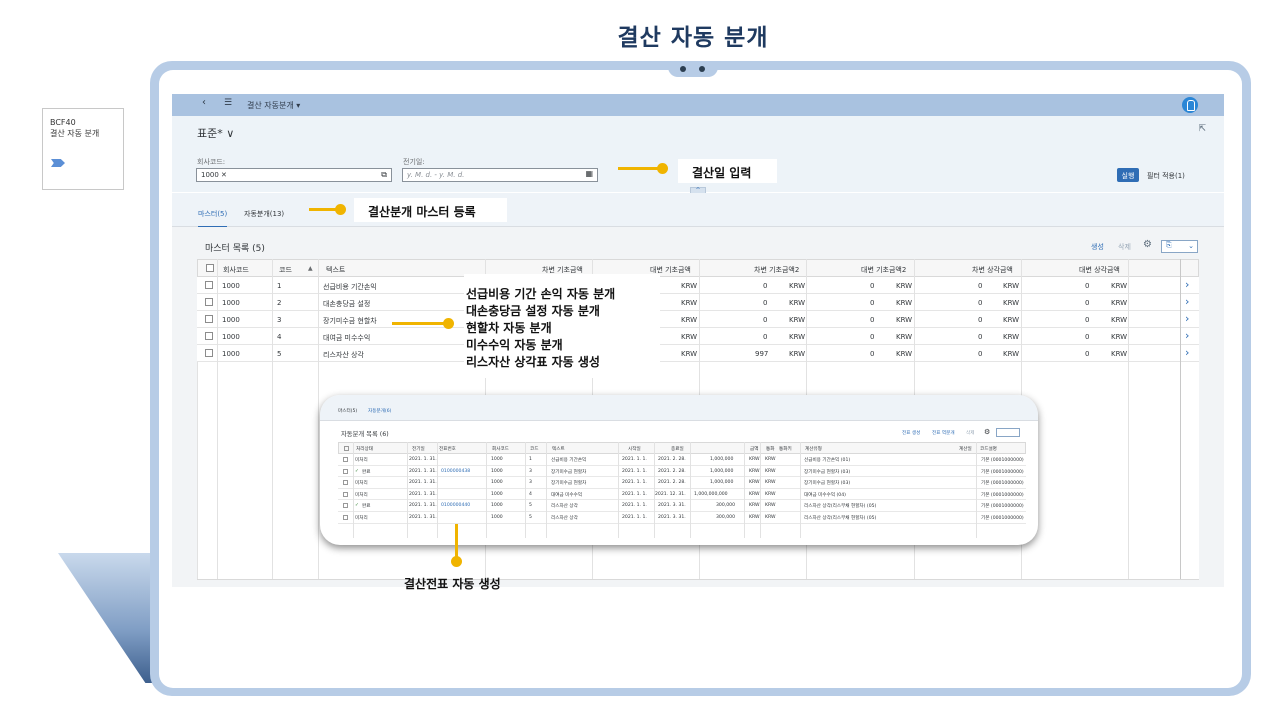 This screenshot has height=720, width=1280. What do you see at coordinates (677, 449) in the screenshot?
I see `column-header: 종료일` at bounding box center [677, 449].